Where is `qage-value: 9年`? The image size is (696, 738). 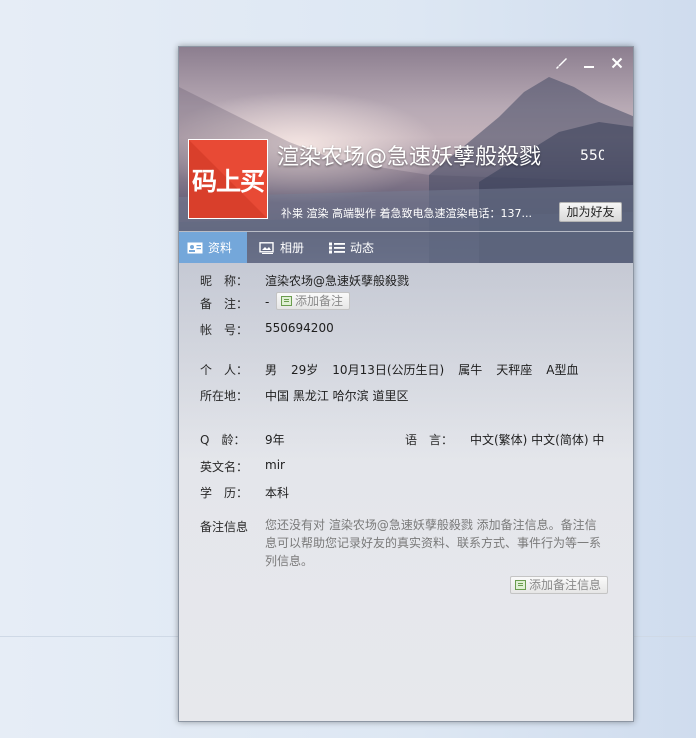 qage-value: 9年 is located at coordinates (275, 440).